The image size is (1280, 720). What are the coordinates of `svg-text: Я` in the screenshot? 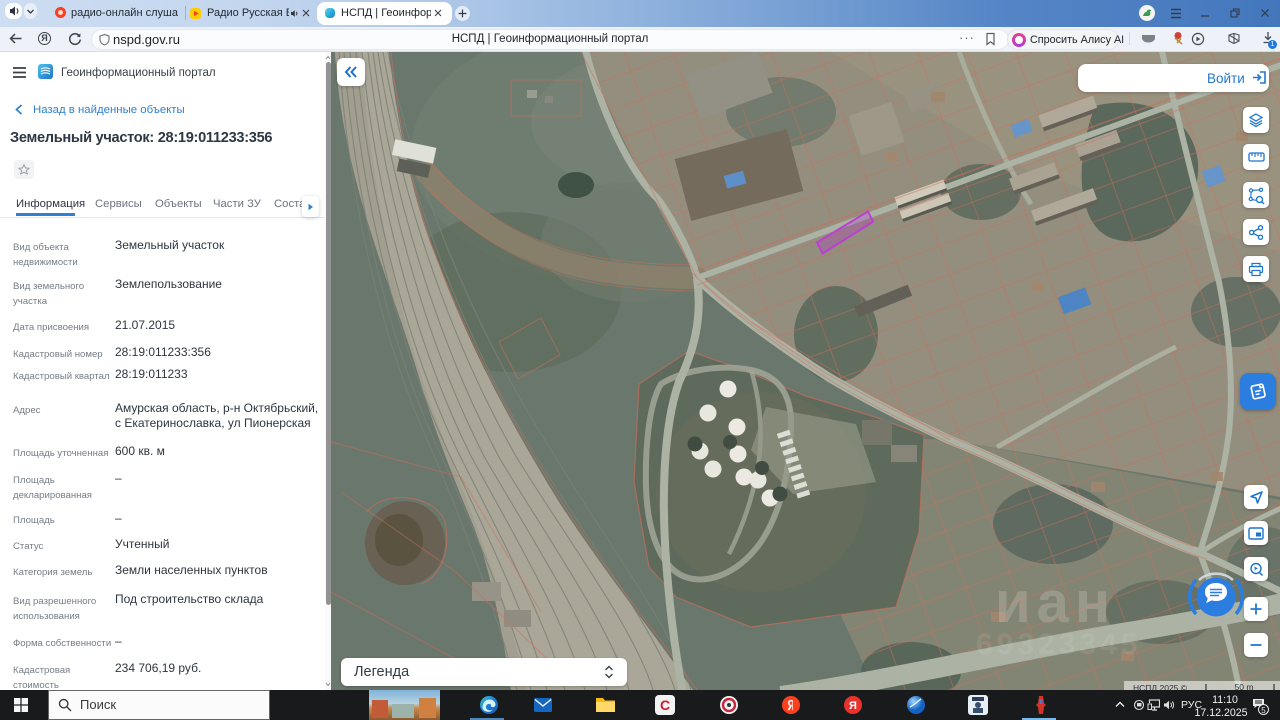 It's located at (853, 706).